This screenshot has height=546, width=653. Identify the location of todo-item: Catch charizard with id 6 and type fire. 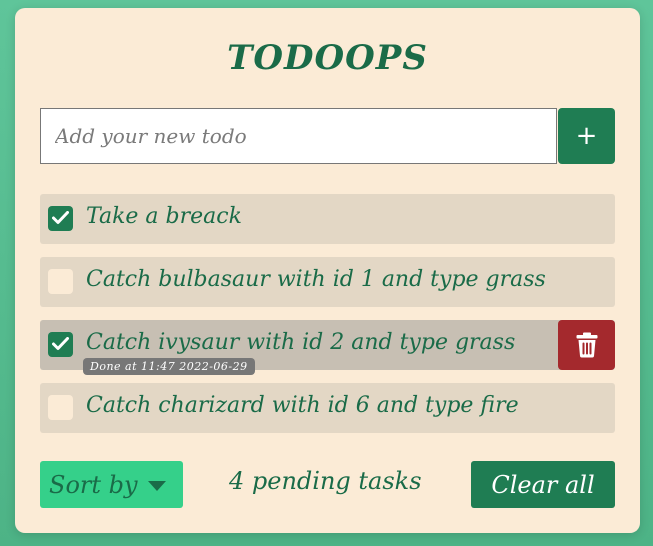
(327, 408).